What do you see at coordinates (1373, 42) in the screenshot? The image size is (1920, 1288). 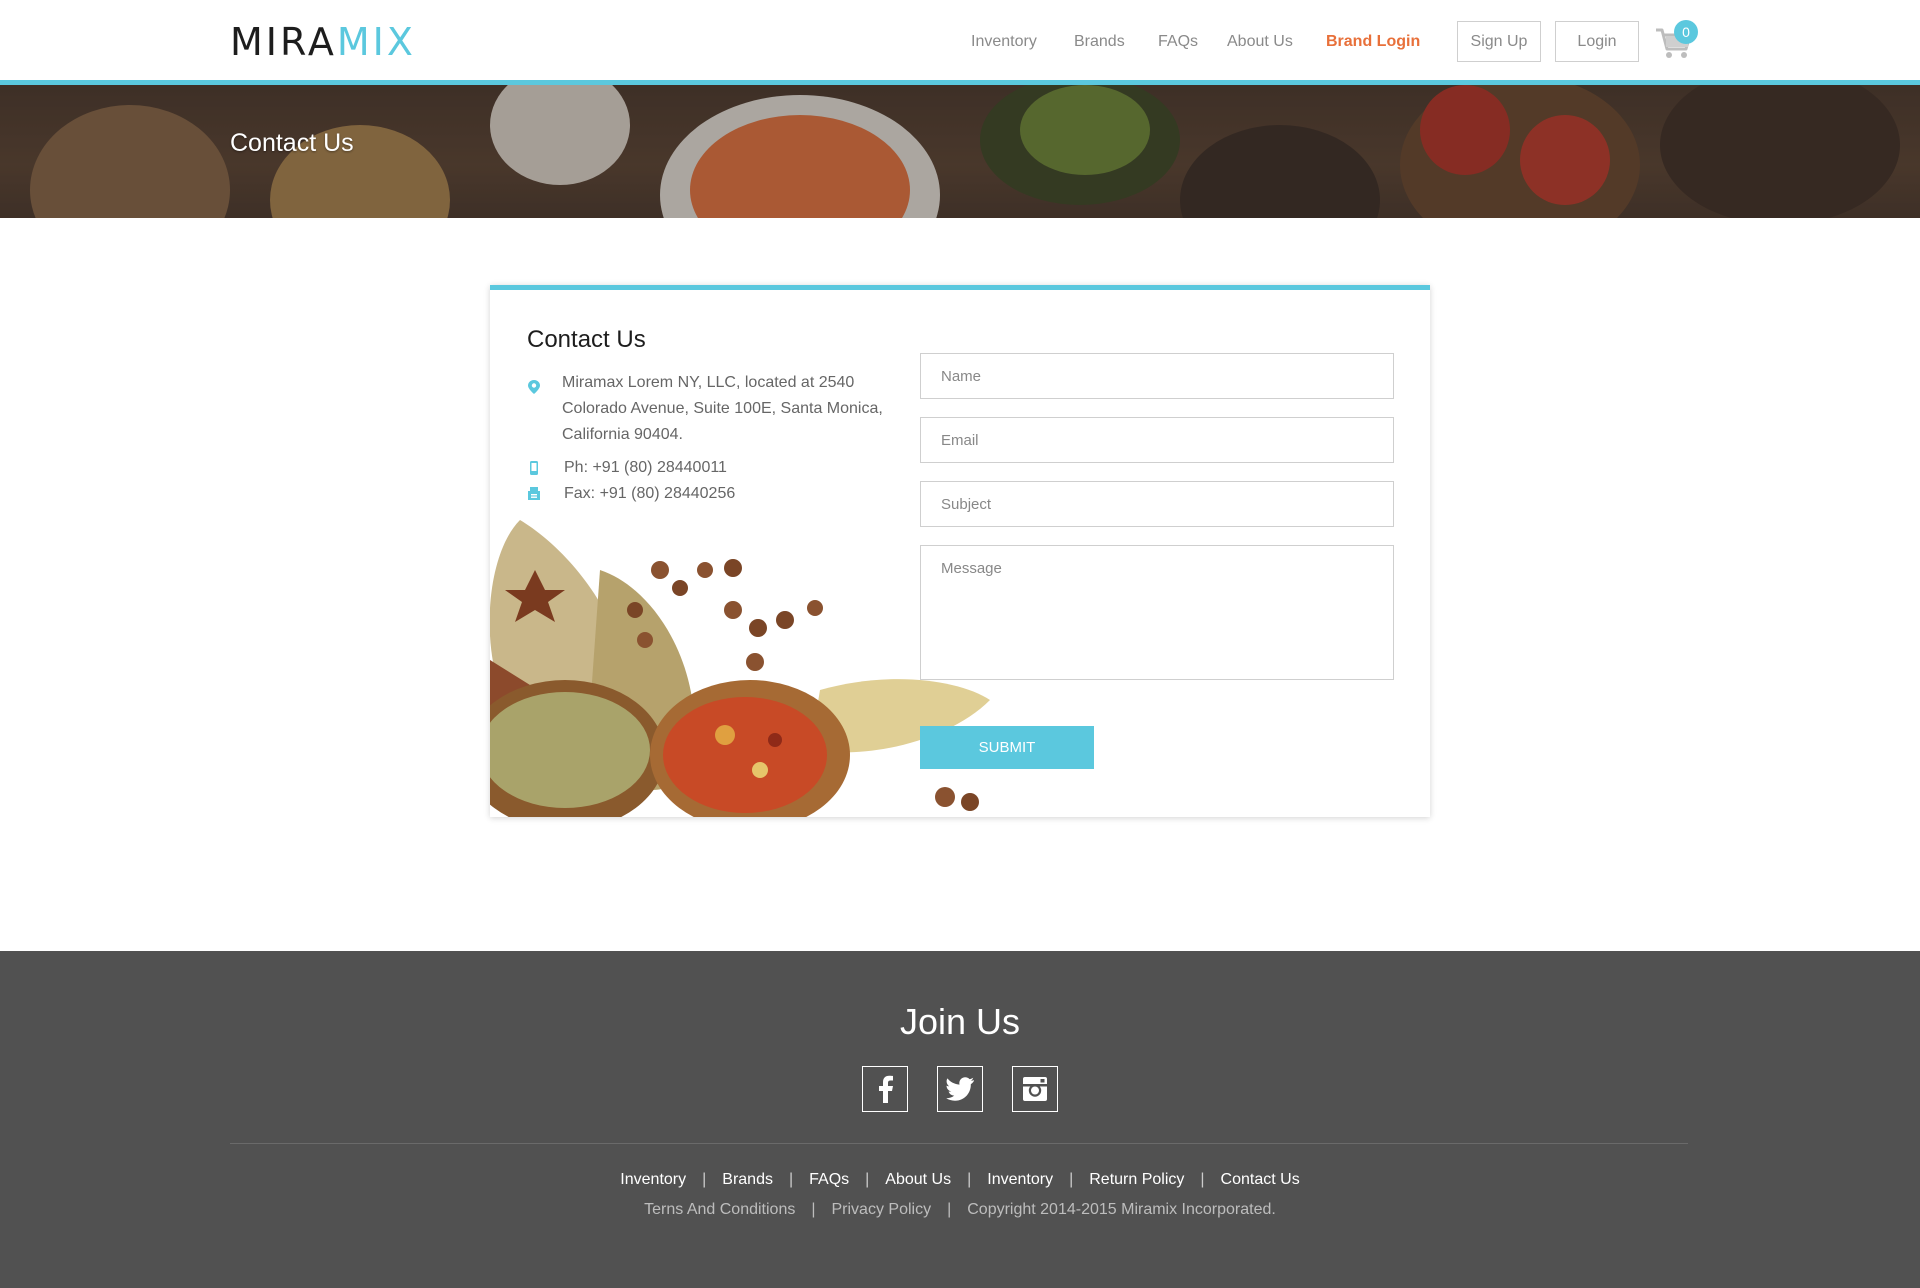 I see `nav-brand-login: Brand Login` at bounding box center [1373, 42].